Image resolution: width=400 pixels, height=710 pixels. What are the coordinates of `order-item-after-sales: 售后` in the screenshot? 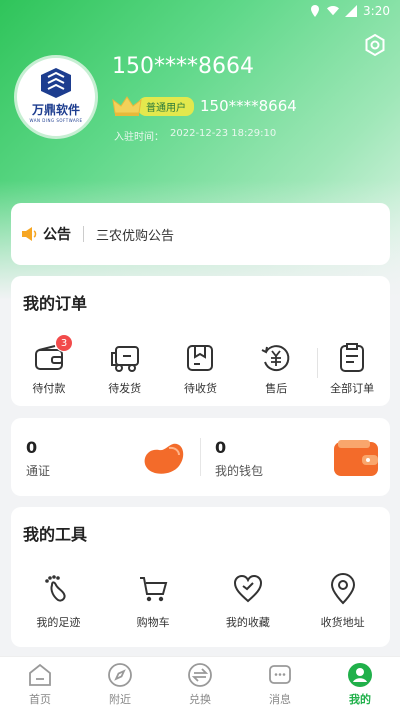 It's located at (276, 369).